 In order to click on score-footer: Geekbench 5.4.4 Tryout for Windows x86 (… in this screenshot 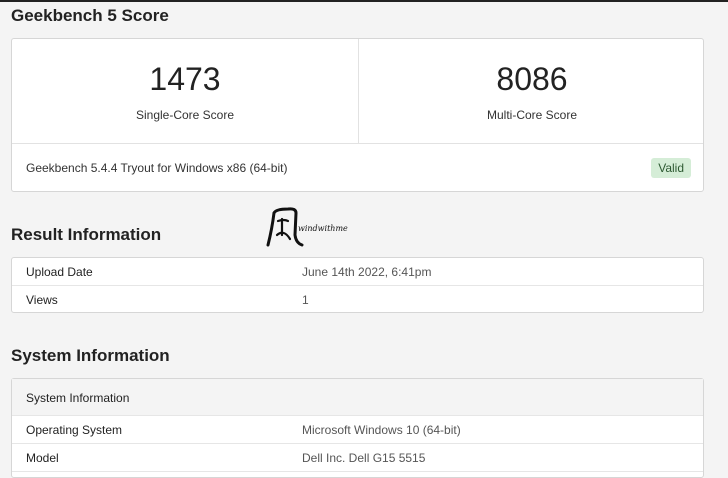, I will do `click(357, 167)`.